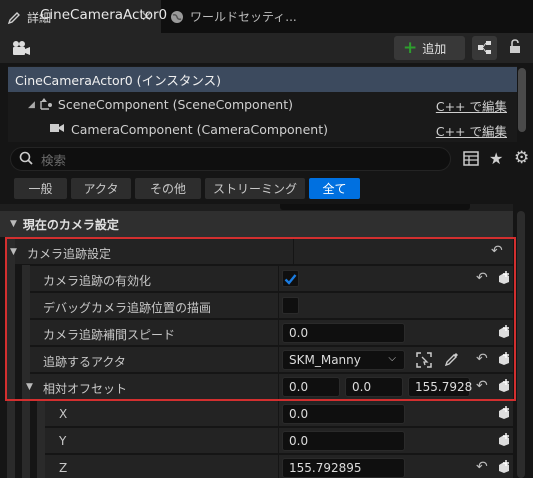 The image size is (533, 478). I want to click on tracking-enable-checkbox, so click(290, 278).